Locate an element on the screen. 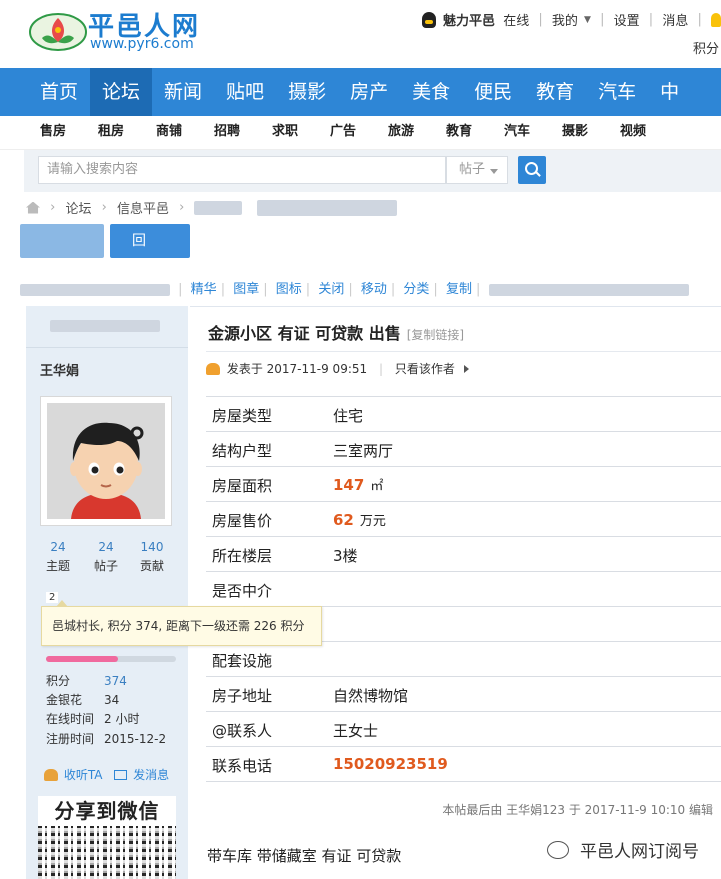 The image size is (721, 879). breadcrumb-board: 信息平邑 is located at coordinates (143, 207).